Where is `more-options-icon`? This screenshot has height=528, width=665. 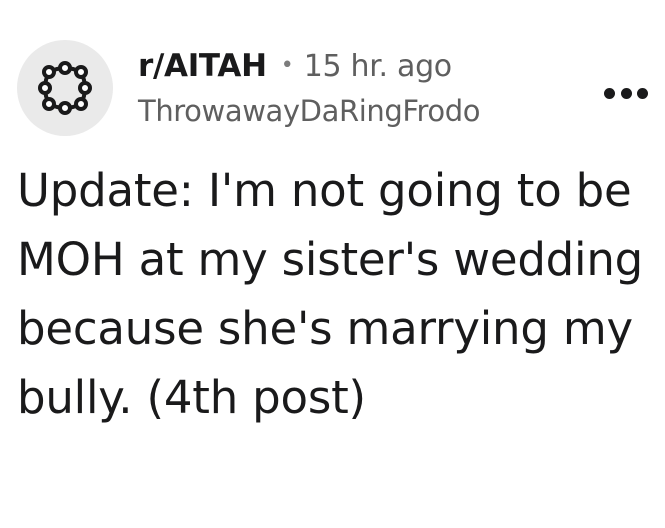 more-options-icon is located at coordinates (626, 93).